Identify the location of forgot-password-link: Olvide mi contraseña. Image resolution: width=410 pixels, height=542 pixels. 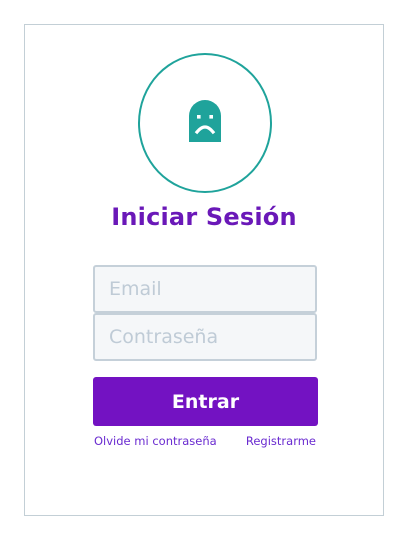
(155, 441).